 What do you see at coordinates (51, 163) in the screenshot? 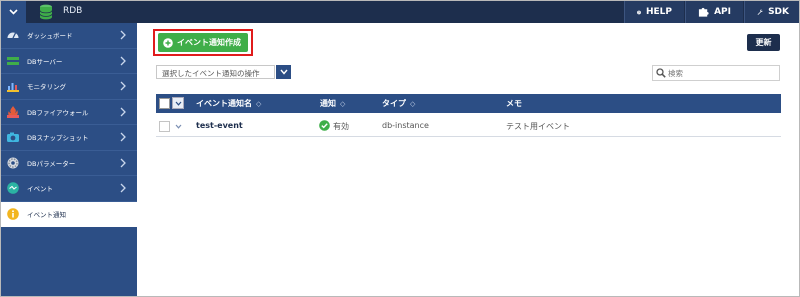
I see `sidebar-item-label: DBパラメーター` at bounding box center [51, 163].